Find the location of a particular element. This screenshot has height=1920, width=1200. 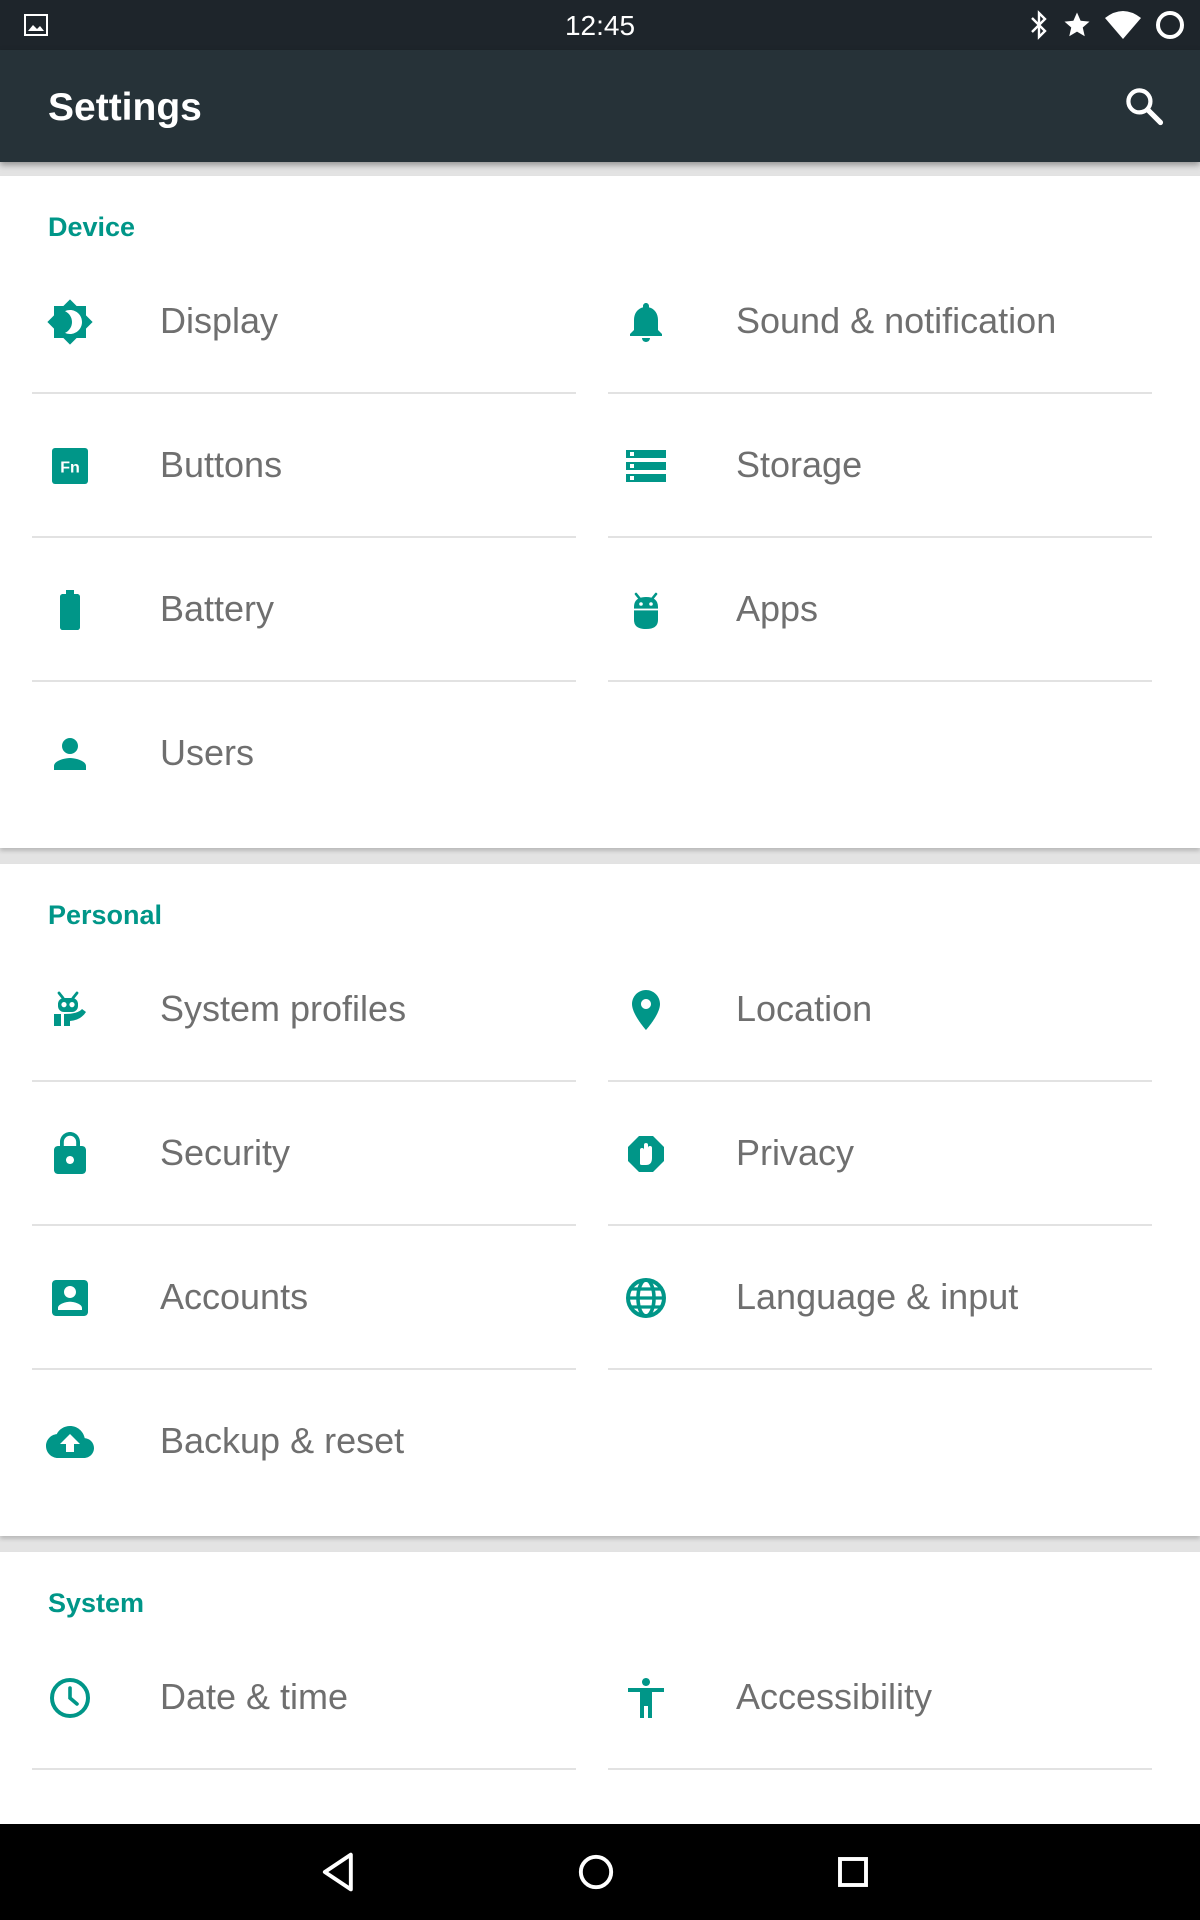

settings-item-date-time: Date & time is located at coordinates (304, 1698).